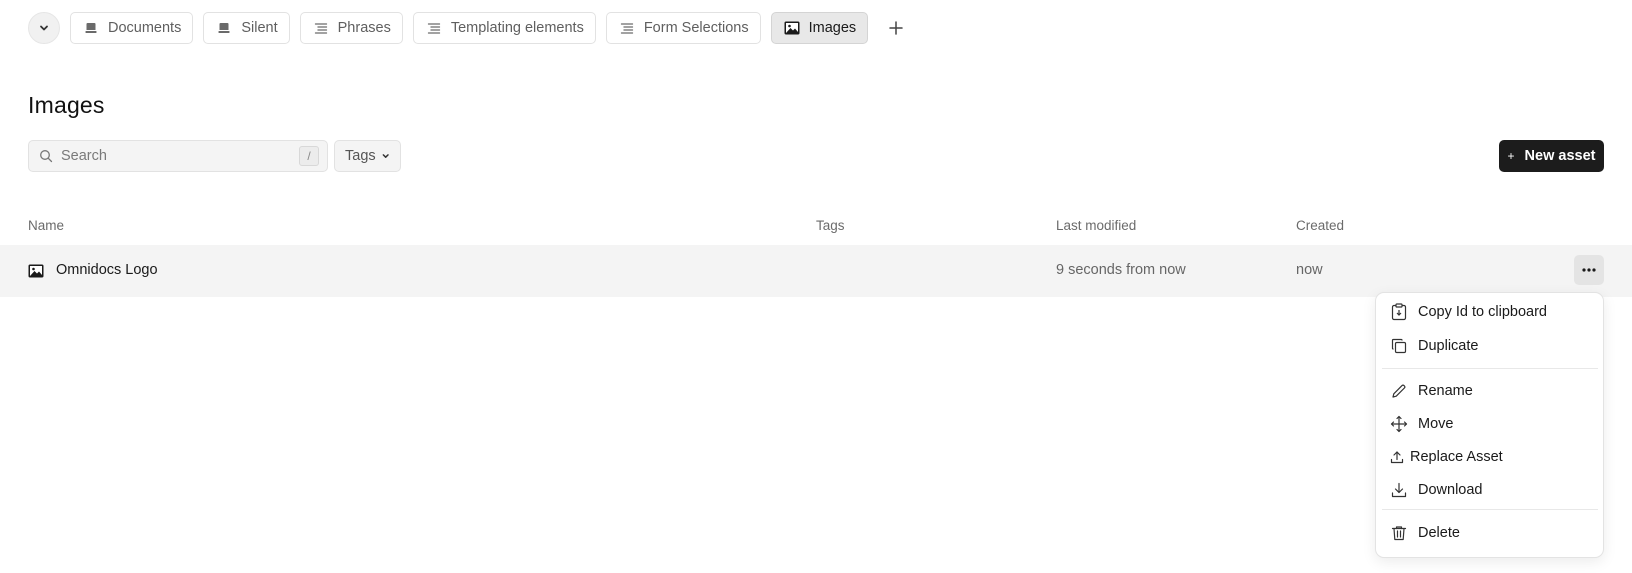  What do you see at coordinates (1511, 156) in the screenshot?
I see `plus-icon: +` at bounding box center [1511, 156].